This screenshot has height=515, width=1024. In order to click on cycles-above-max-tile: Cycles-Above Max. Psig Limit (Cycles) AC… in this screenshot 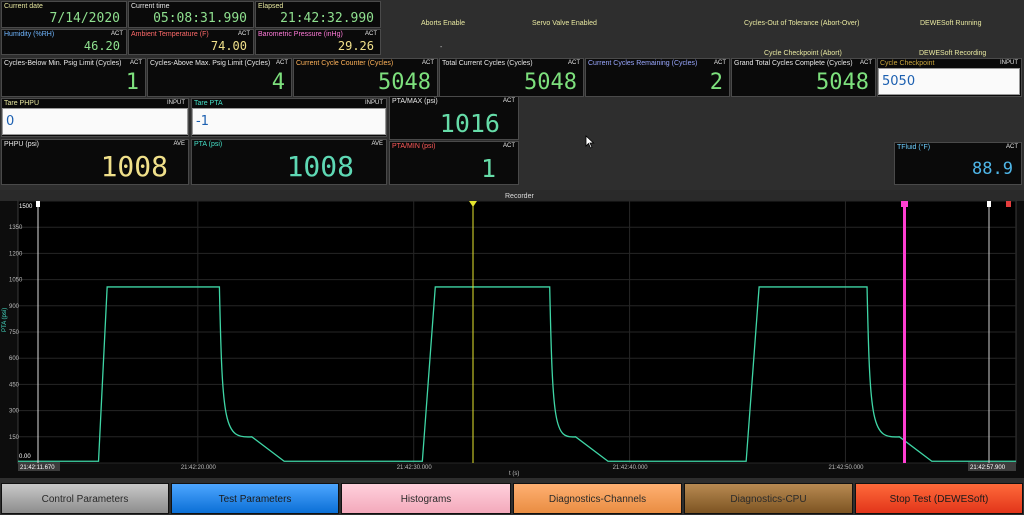, I will do `click(219, 77)`.